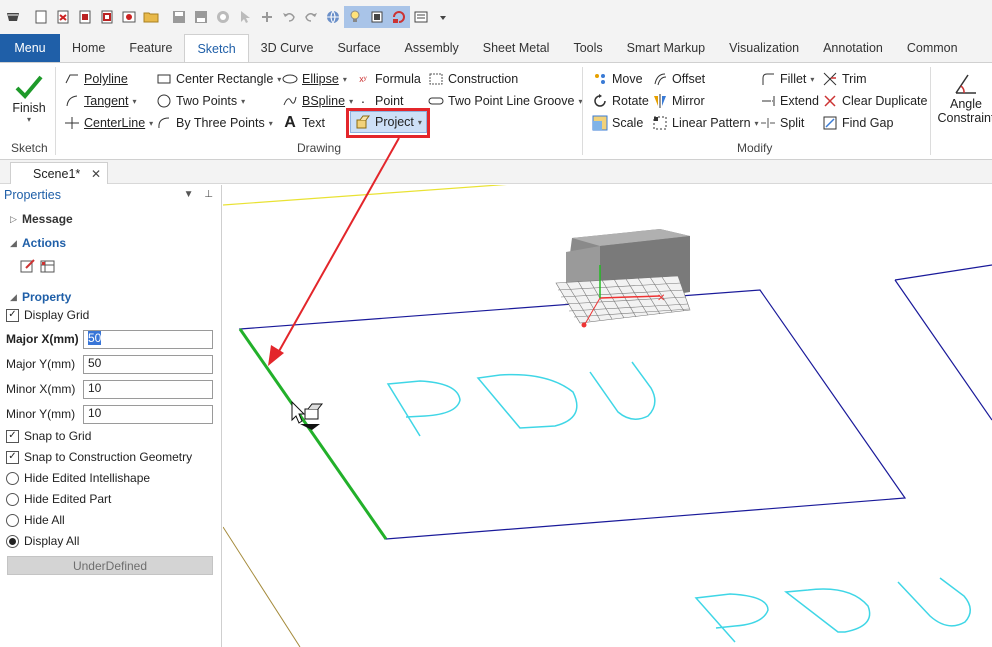  What do you see at coordinates (47, 297) in the screenshot?
I see `property-heading: Property` at bounding box center [47, 297].